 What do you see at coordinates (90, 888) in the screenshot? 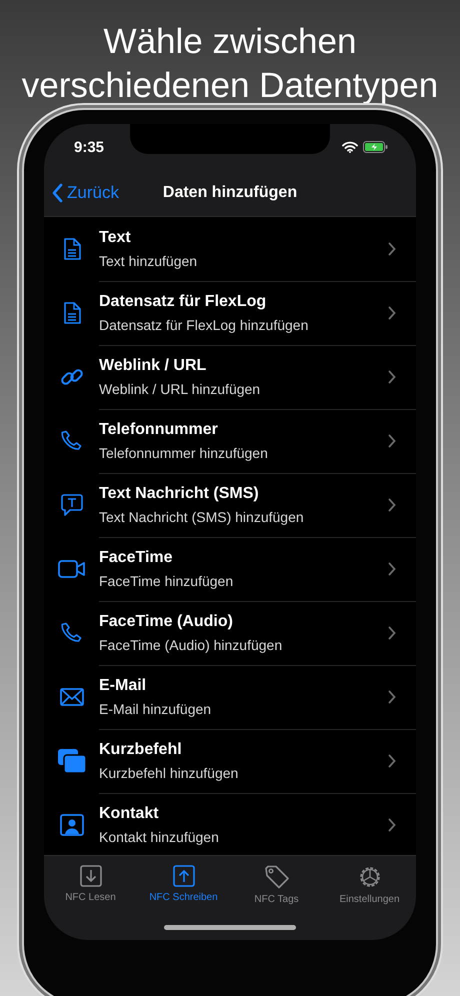
I see `tab: NFC Lesen` at bounding box center [90, 888].